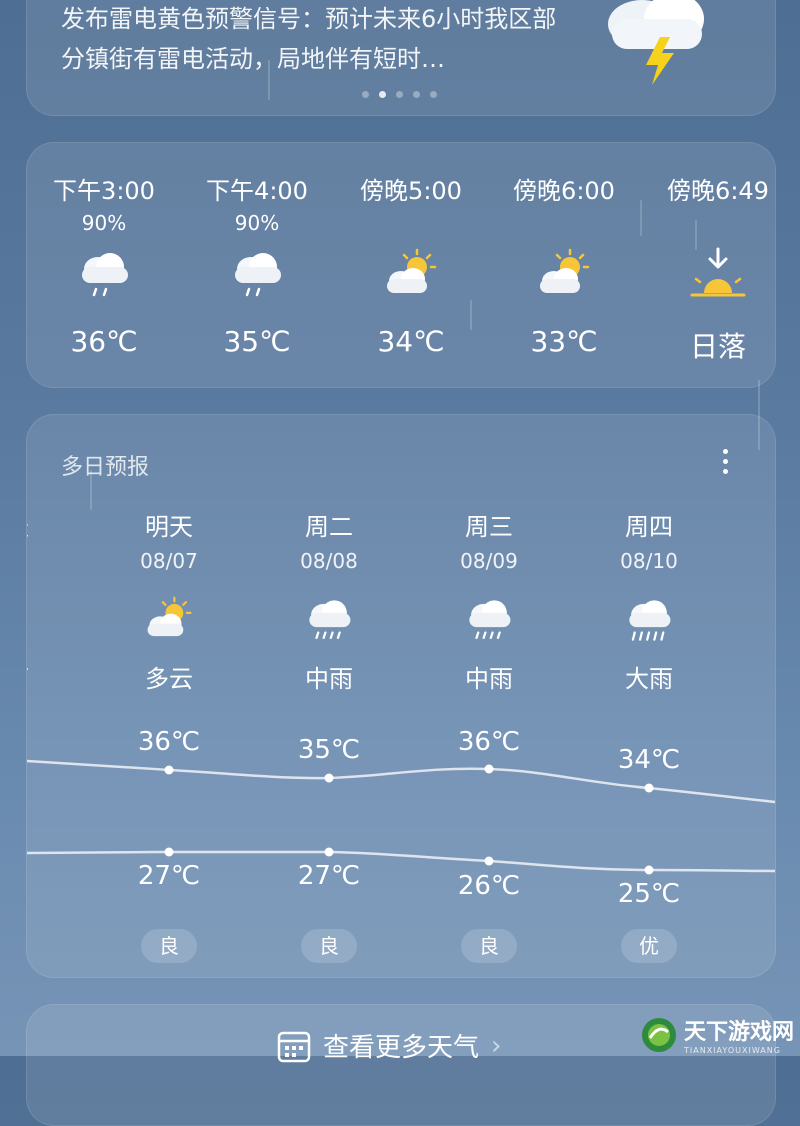 Image resolution: width=800 pixels, height=1126 pixels. I want to click on hour-temperature: 34℃, so click(411, 341).